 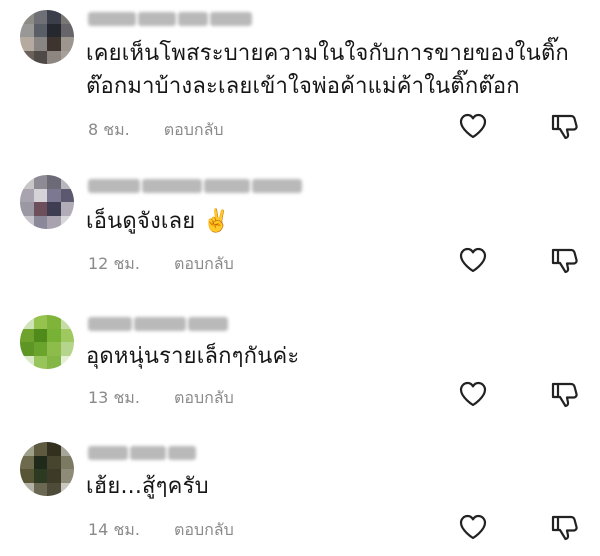 I want to click on comment-time: 12 ชม., so click(x=114, y=263).